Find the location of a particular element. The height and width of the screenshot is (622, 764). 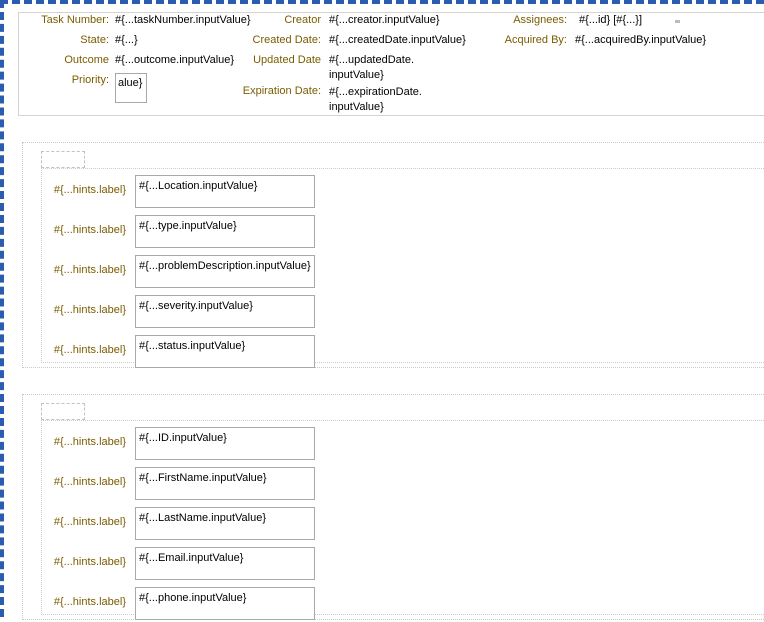

expiration-date-value: #{...expirationDate. inputValue} is located at coordinates (375, 99).